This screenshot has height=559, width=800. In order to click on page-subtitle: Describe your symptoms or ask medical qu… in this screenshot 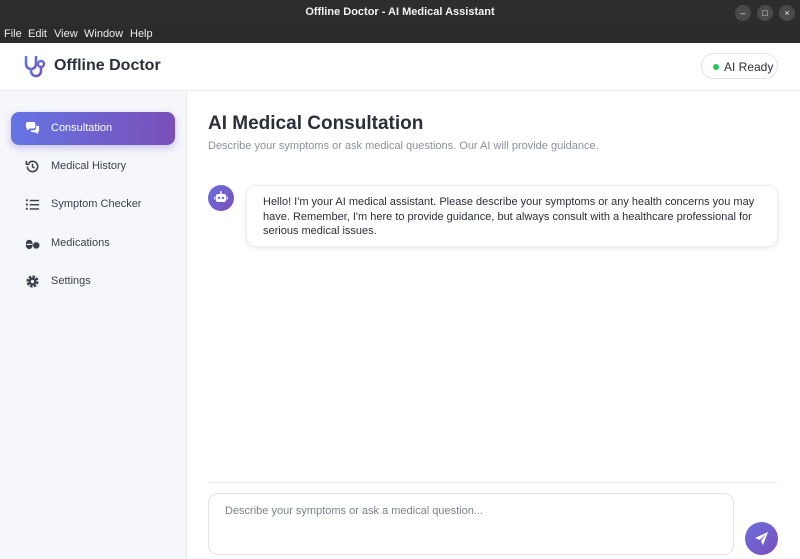, I will do `click(403, 146)`.